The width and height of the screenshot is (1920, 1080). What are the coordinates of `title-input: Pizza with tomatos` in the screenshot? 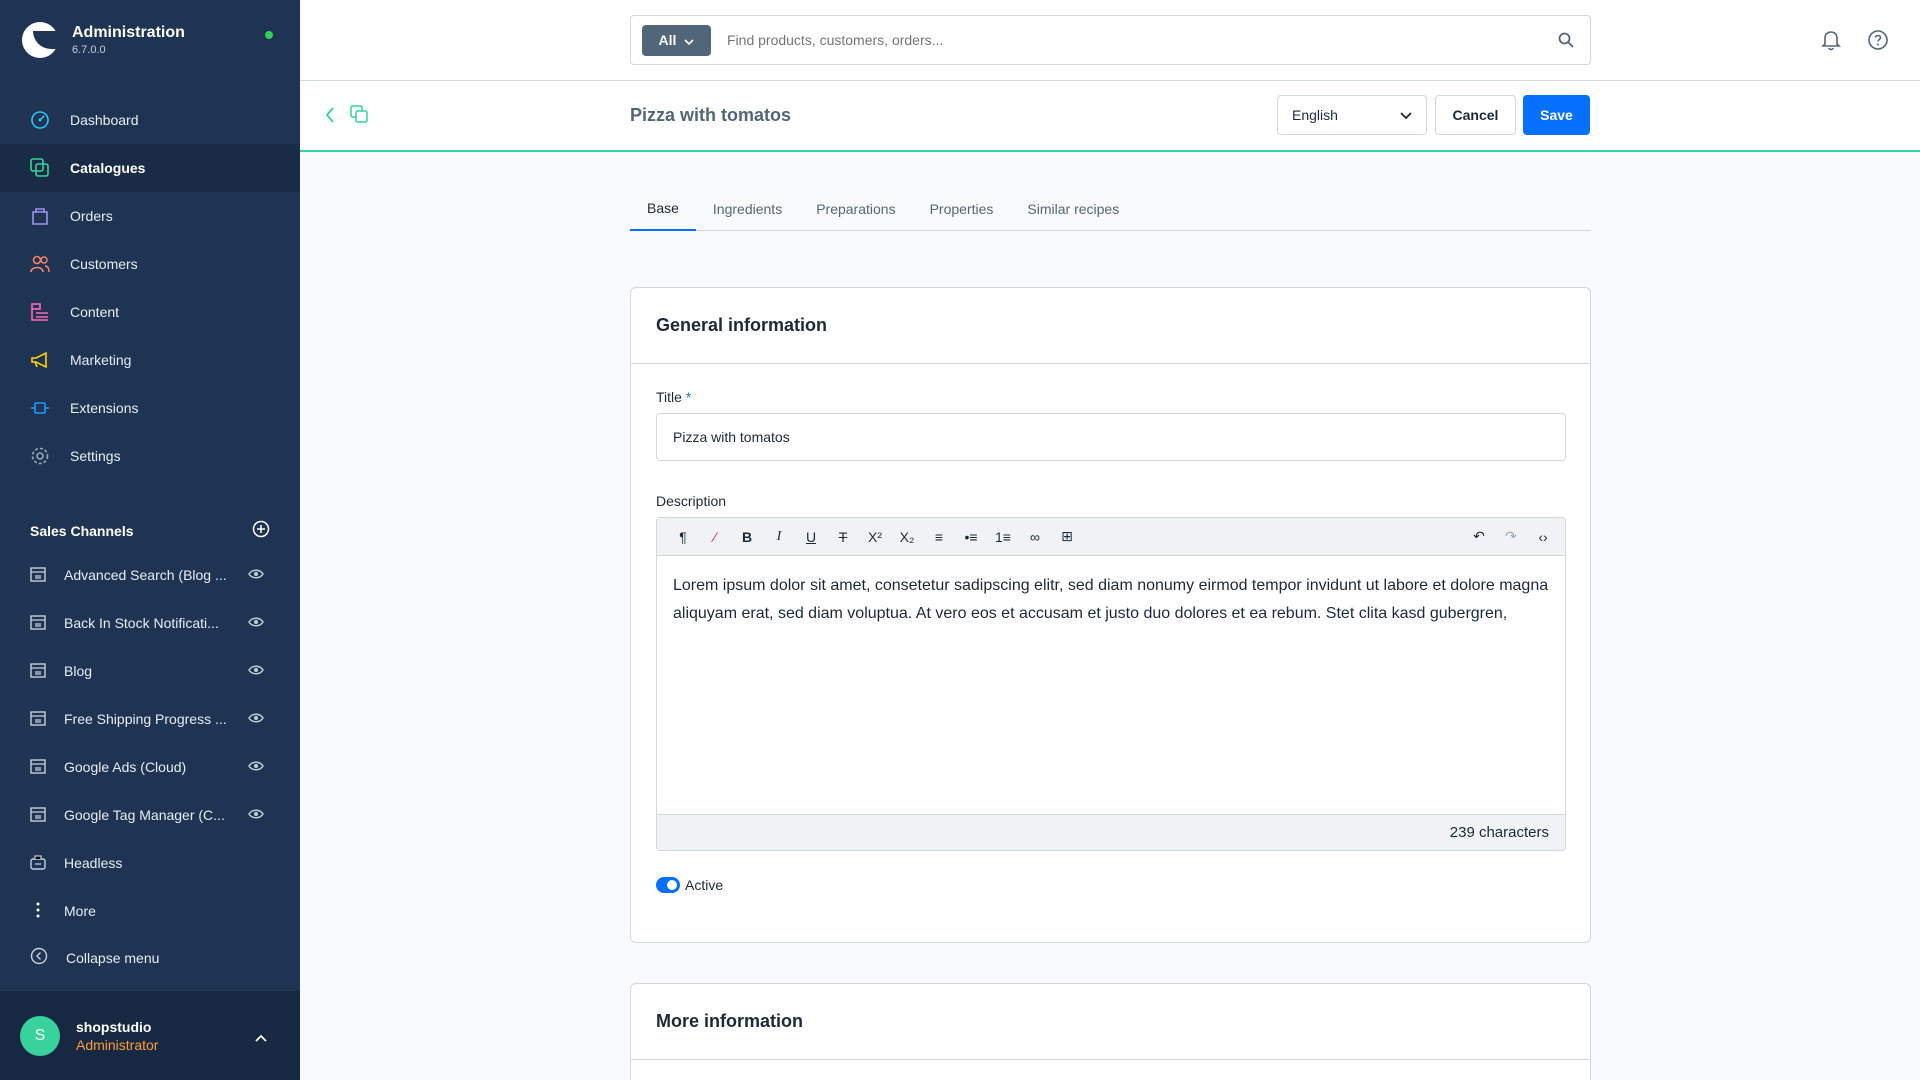 It's located at (1111, 437).